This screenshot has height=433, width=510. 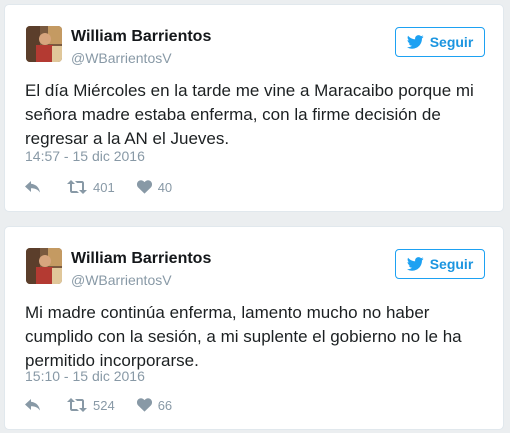 What do you see at coordinates (104, 187) in the screenshot?
I see `retweet-count: 401` at bounding box center [104, 187].